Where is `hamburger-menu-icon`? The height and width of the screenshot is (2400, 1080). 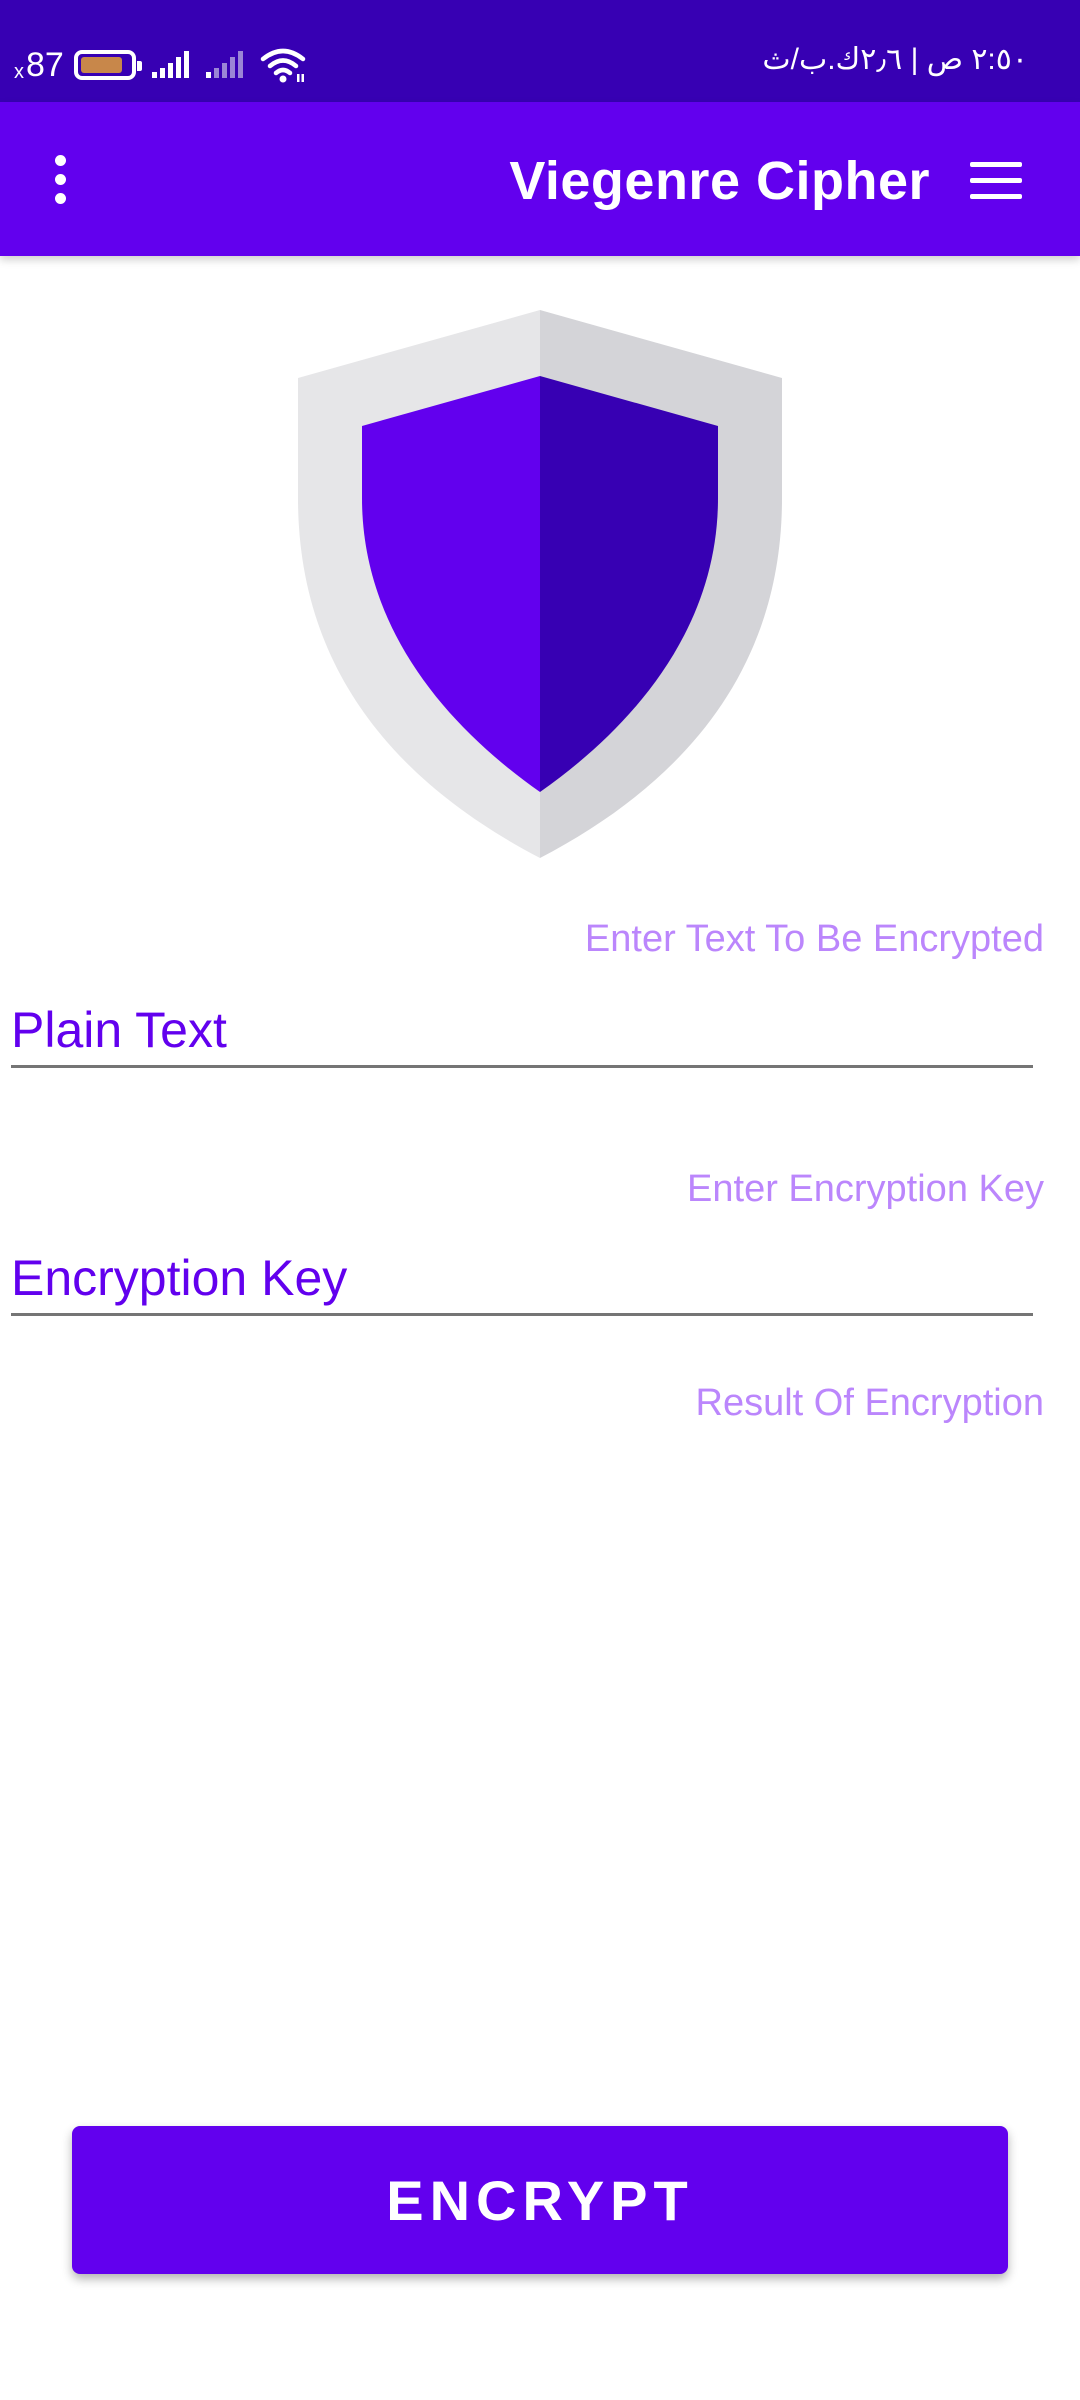 hamburger-menu-icon is located at coordinates (1003, 180).